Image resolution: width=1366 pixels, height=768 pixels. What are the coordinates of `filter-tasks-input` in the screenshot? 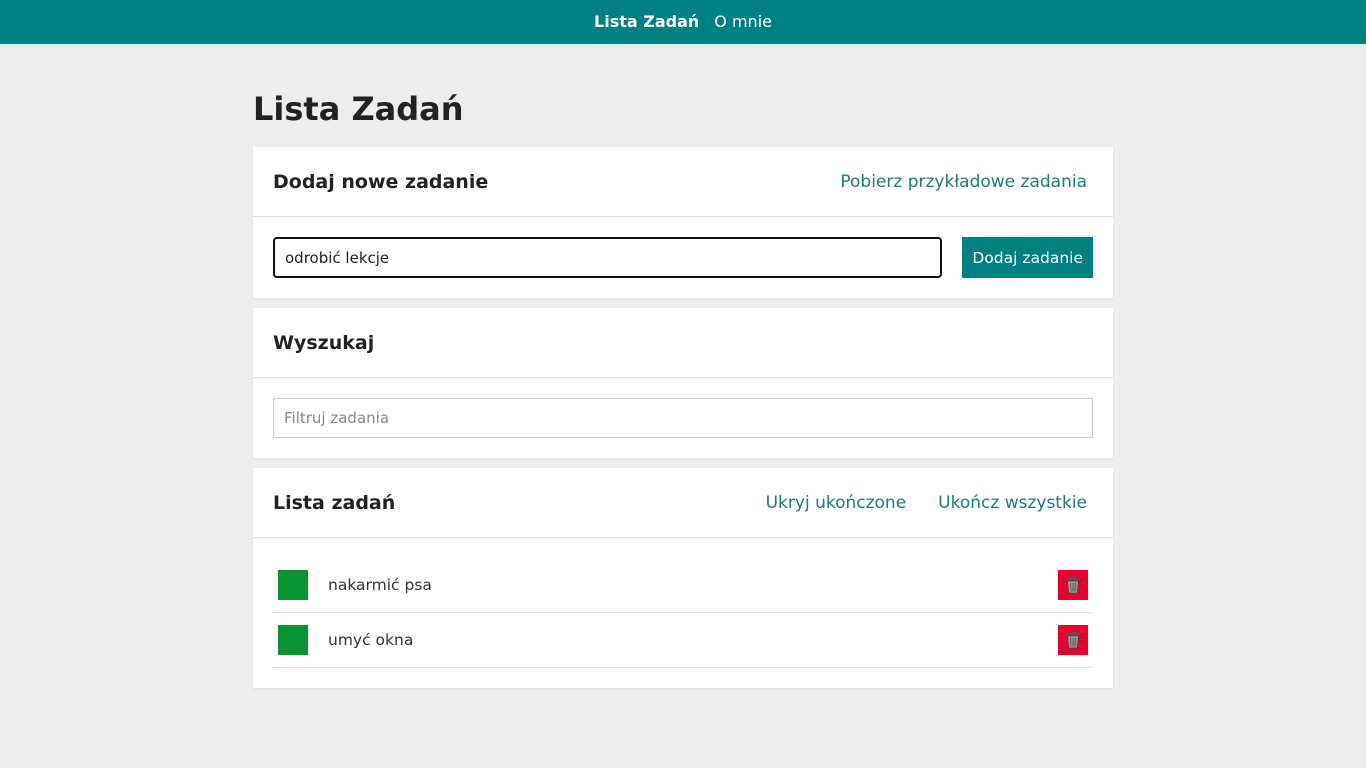 It's located at (683, 418).